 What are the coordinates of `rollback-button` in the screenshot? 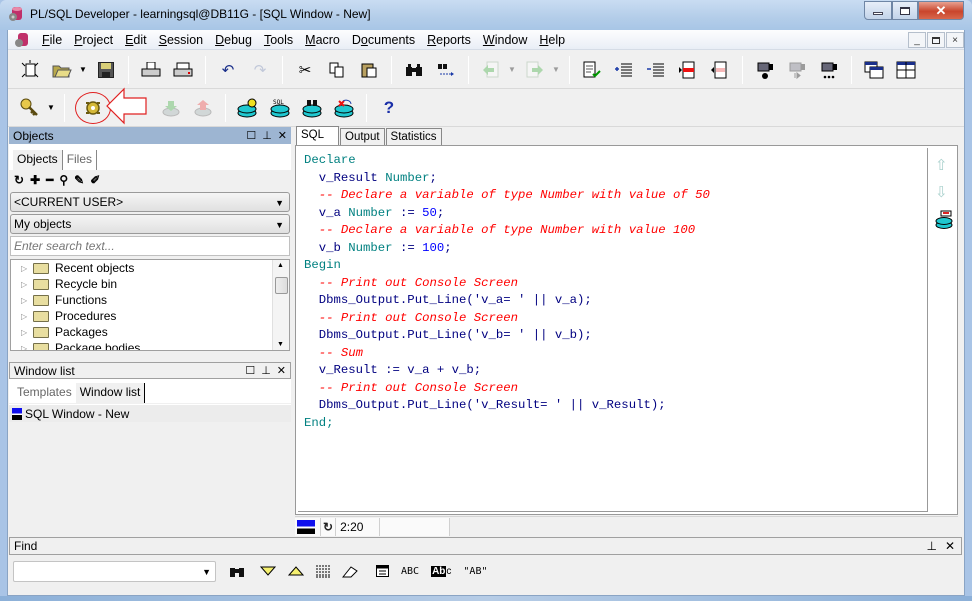 It's located at (344, 108).